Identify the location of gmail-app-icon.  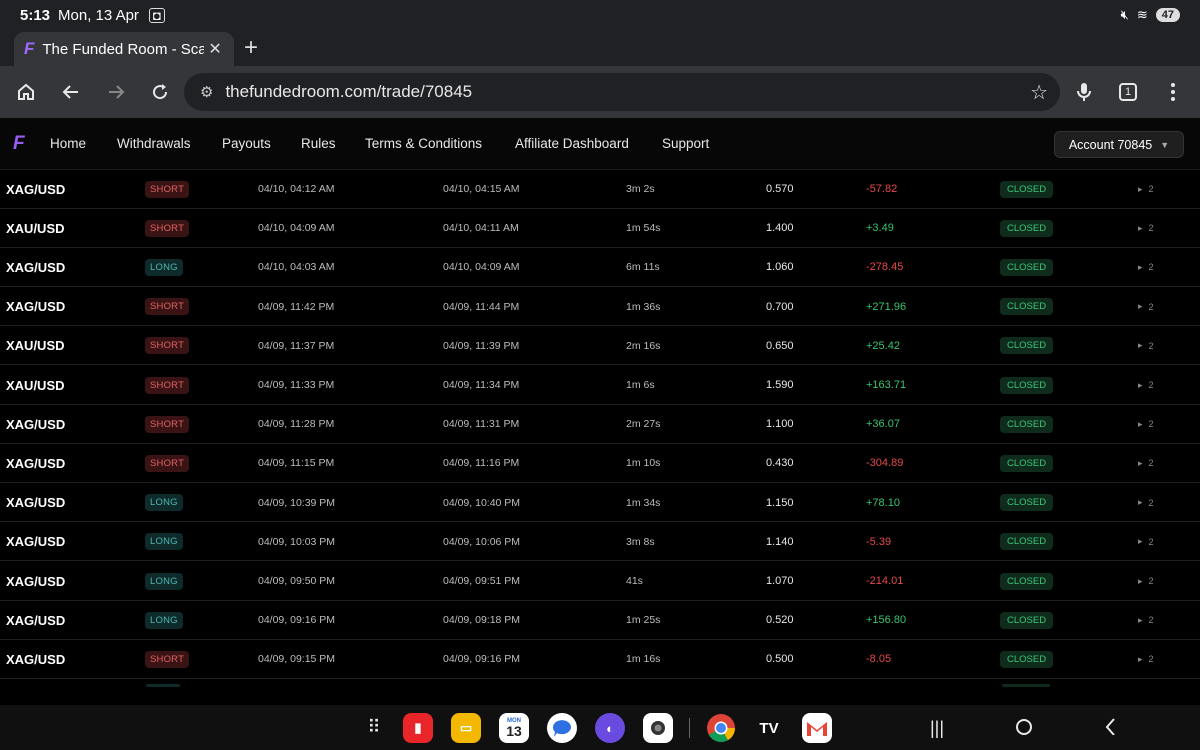
(817, 728).